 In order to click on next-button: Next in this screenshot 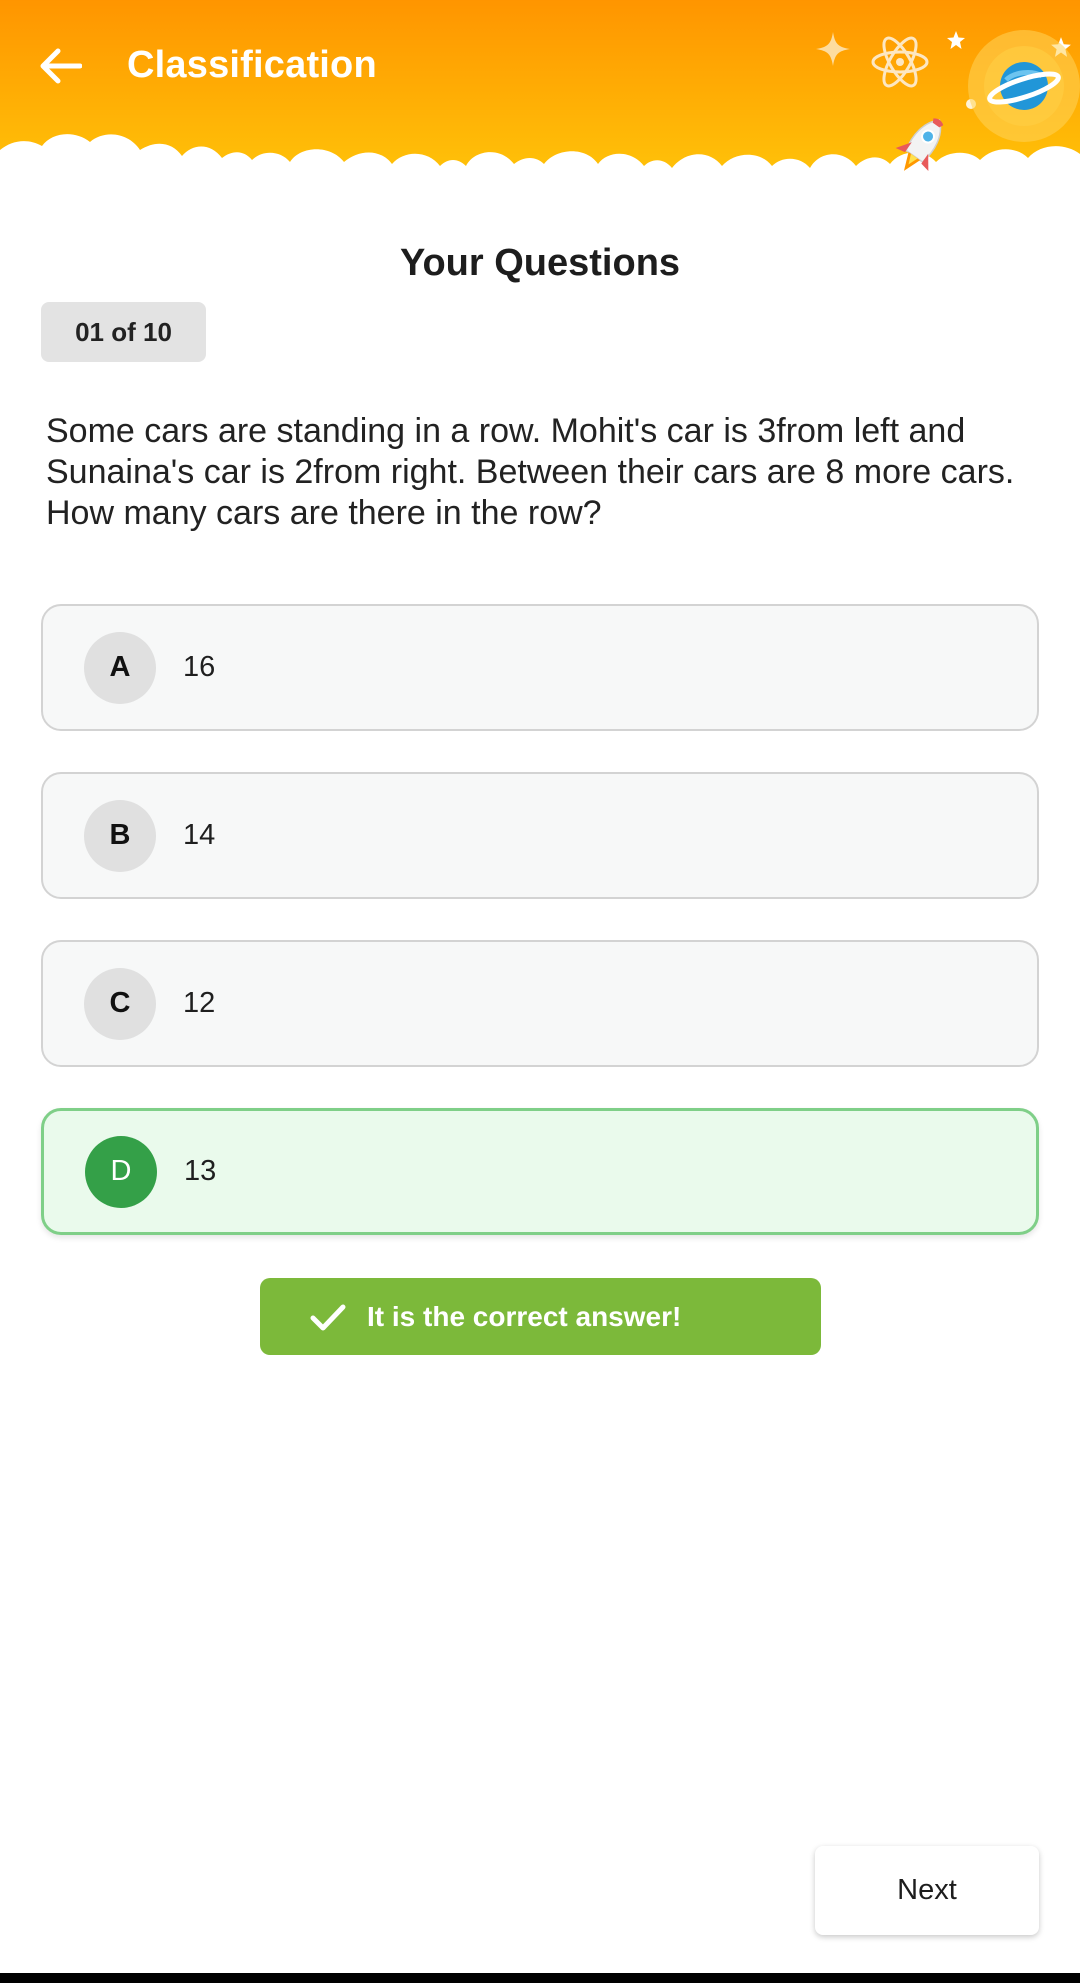, I will do `click(927, 1890)`.